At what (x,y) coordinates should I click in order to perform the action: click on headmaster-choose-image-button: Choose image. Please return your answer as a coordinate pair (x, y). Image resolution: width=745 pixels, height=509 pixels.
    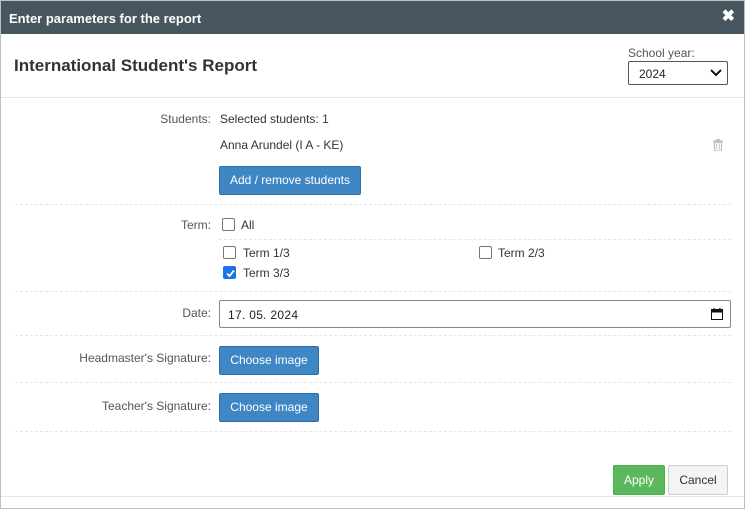
    Looking at the image, I should click on (269, 360).